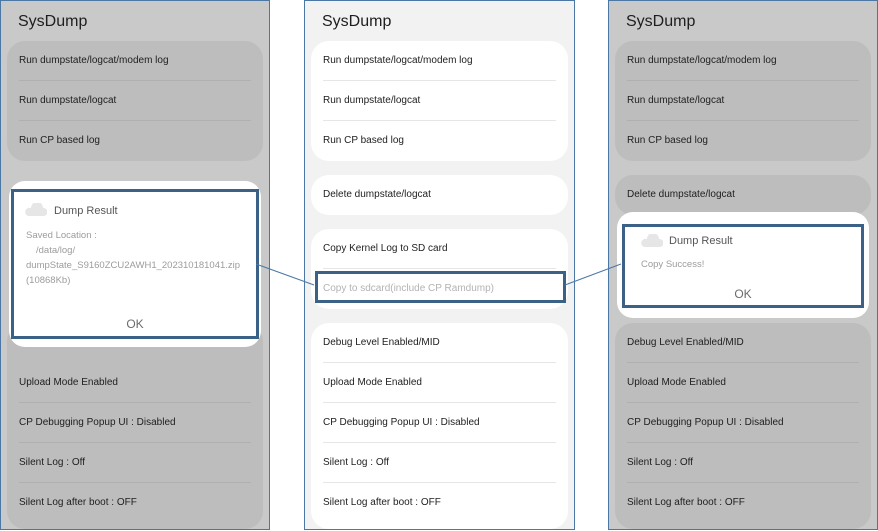 The width and height of the screenshot is (878, 531). I want to click on connector-line-right, so click(593, 274).